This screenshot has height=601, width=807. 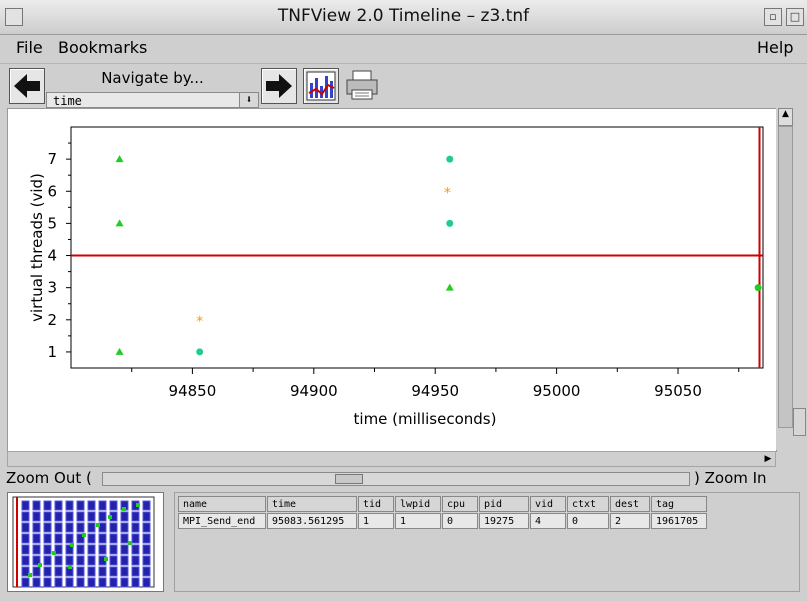 I want to click on x-tick-label: 94900, so click(x=314, y=391).